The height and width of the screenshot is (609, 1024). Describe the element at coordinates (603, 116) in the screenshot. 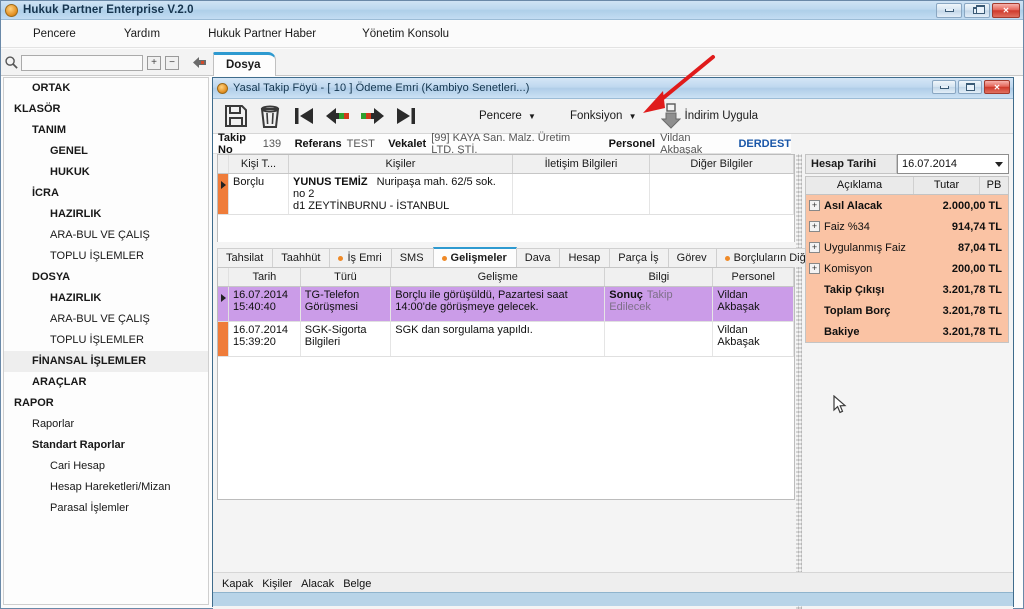

I see `toolbar-menu-fonksiyon: Fonksiyon ▼` at that location.